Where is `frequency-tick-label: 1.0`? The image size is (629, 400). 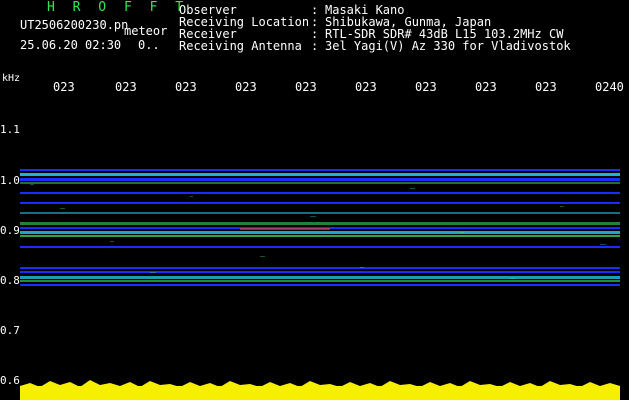
frequency-tick-label: 1.0 is located at coordinates (10, 180).